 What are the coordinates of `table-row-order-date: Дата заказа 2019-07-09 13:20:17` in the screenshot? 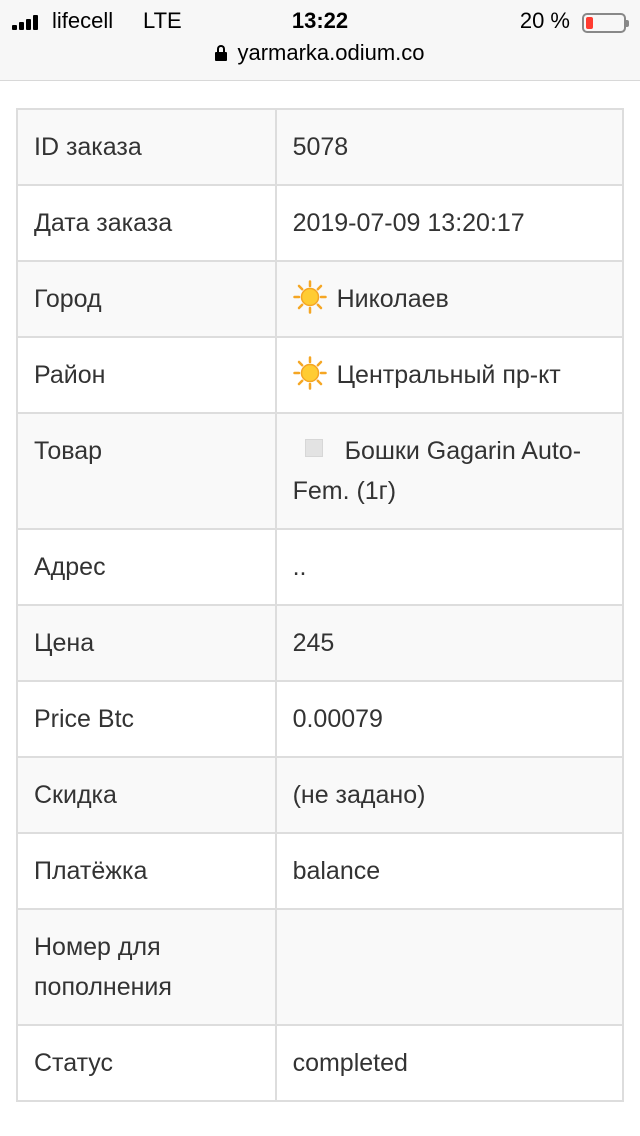 It's located at (320, 223).